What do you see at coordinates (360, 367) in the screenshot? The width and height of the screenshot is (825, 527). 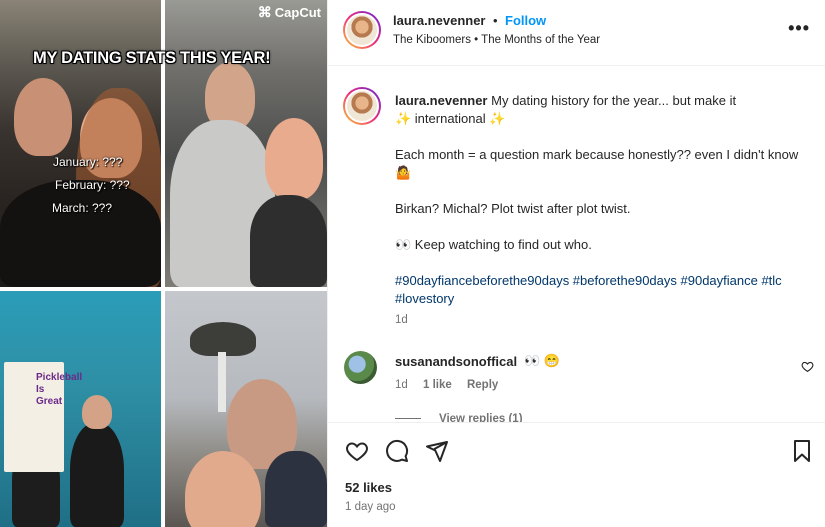 I see `commenter-avatar` at bounding box center [360, 367].